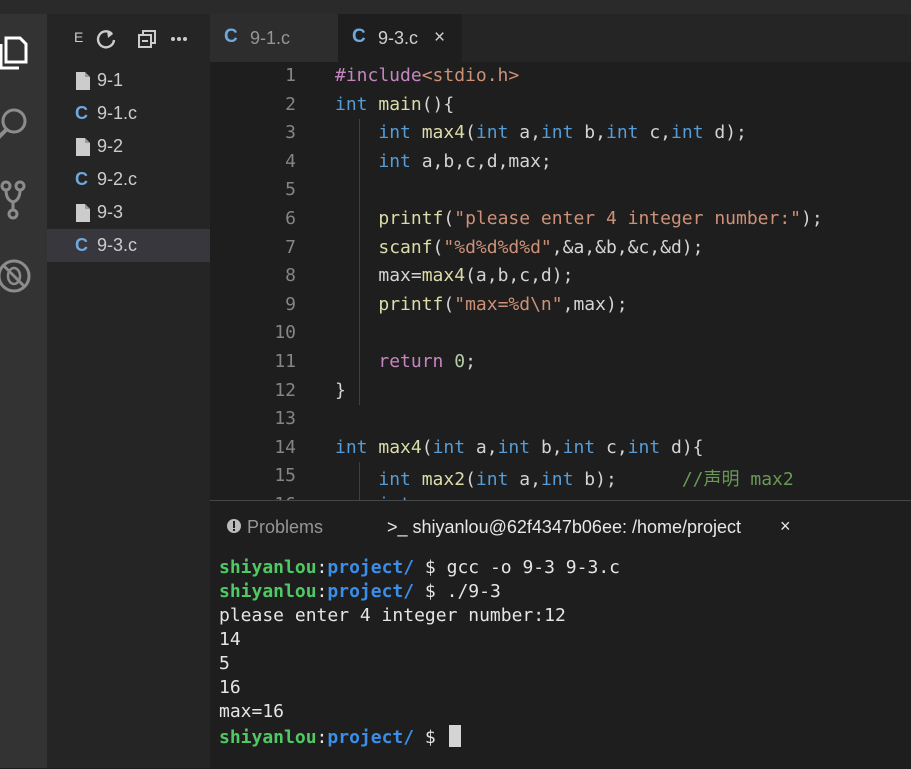 The width and height of the screenshot is (911, 769). Describe the element at coordinates (560, 105) in the screenshot. I see `code-line: 2 int main(){` at that location.